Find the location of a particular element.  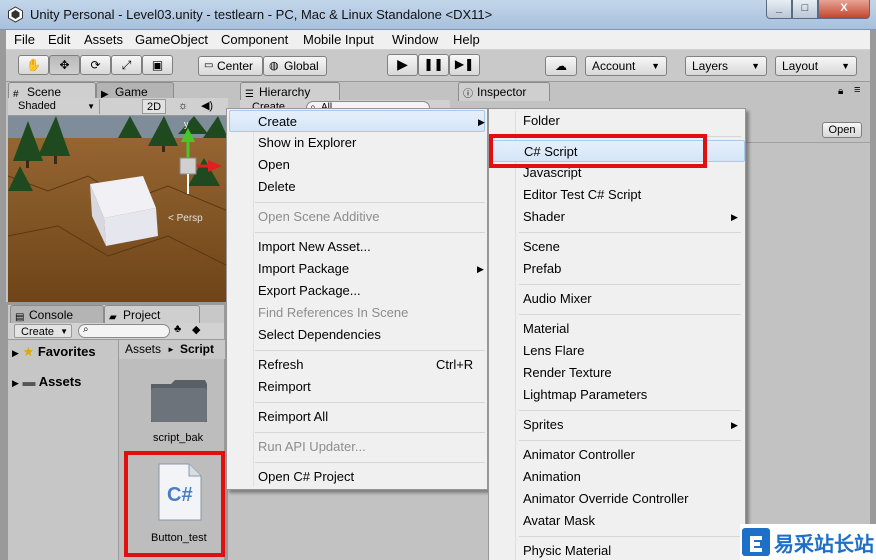

breadcrumb-script: Script is located at coordinates (197, 349).